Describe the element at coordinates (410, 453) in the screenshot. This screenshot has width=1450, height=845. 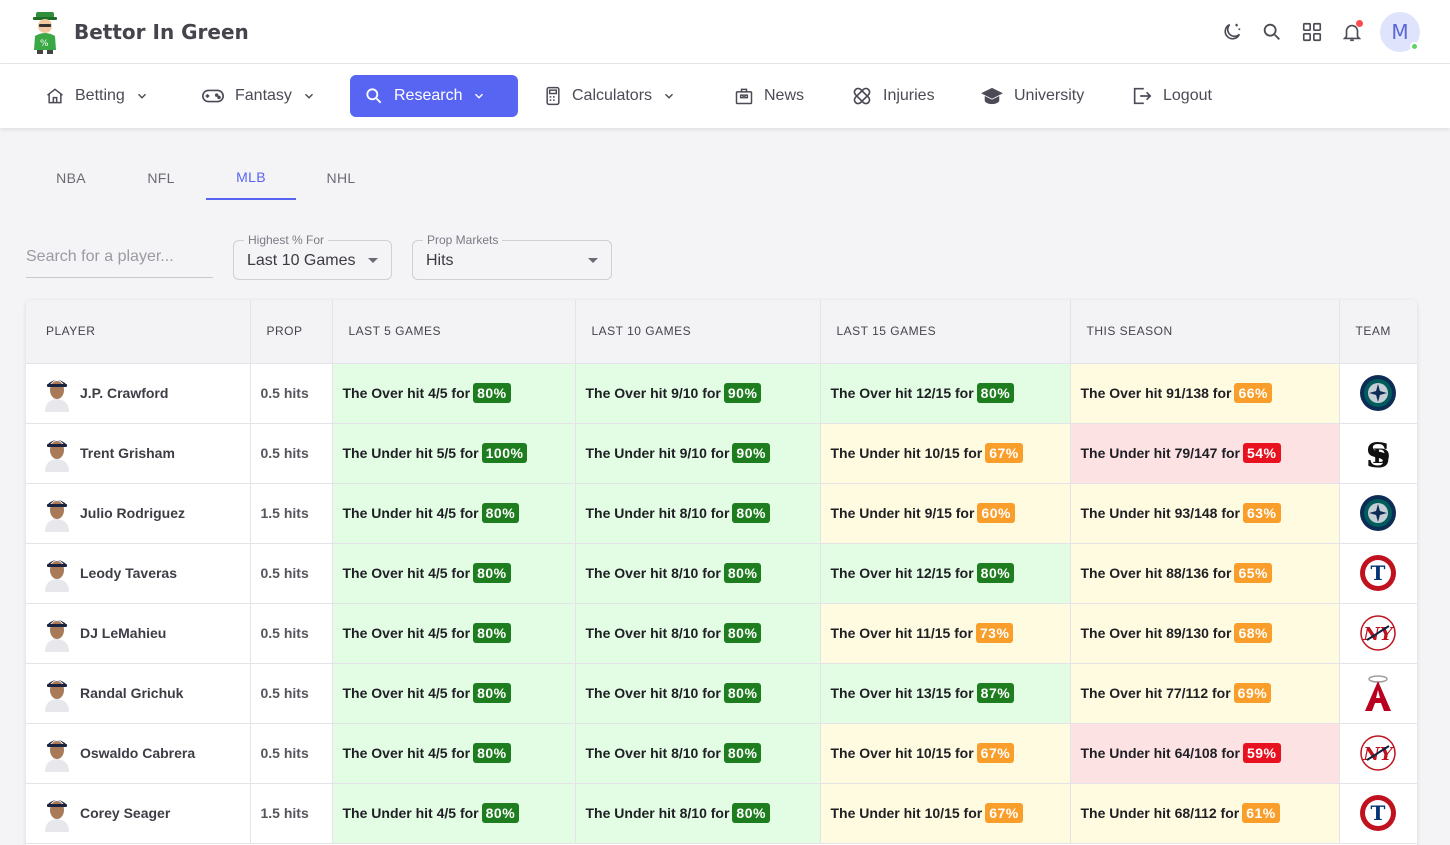
I see `l5-text: The Under hit 5/5 for` at that location.